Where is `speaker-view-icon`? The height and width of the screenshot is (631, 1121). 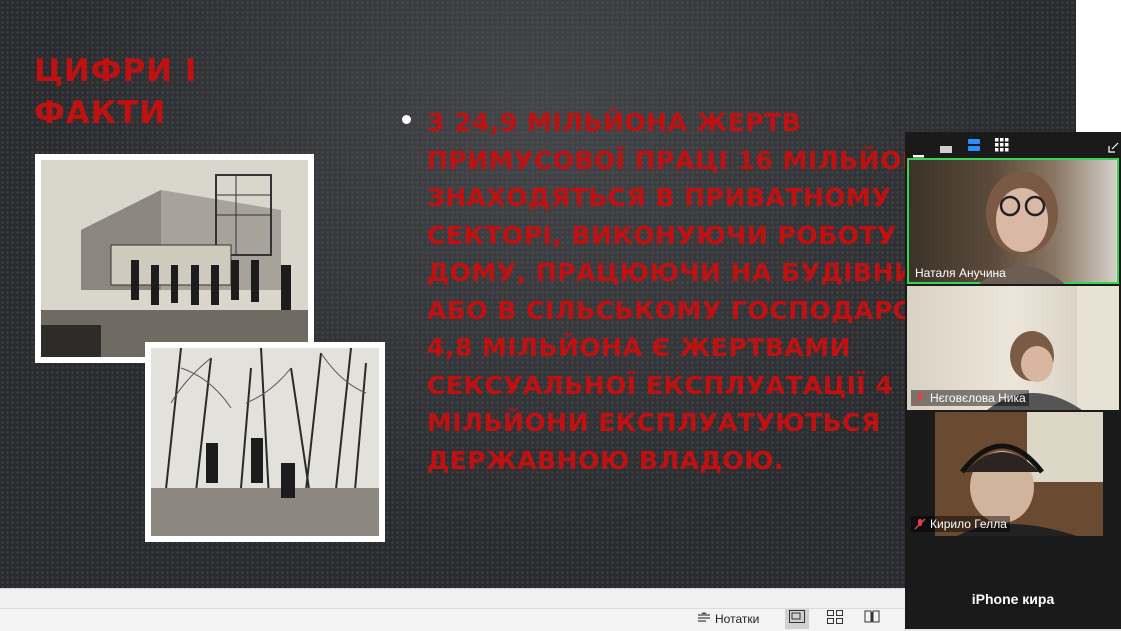
speaker-view-icon is located at coordinates (974, 147).